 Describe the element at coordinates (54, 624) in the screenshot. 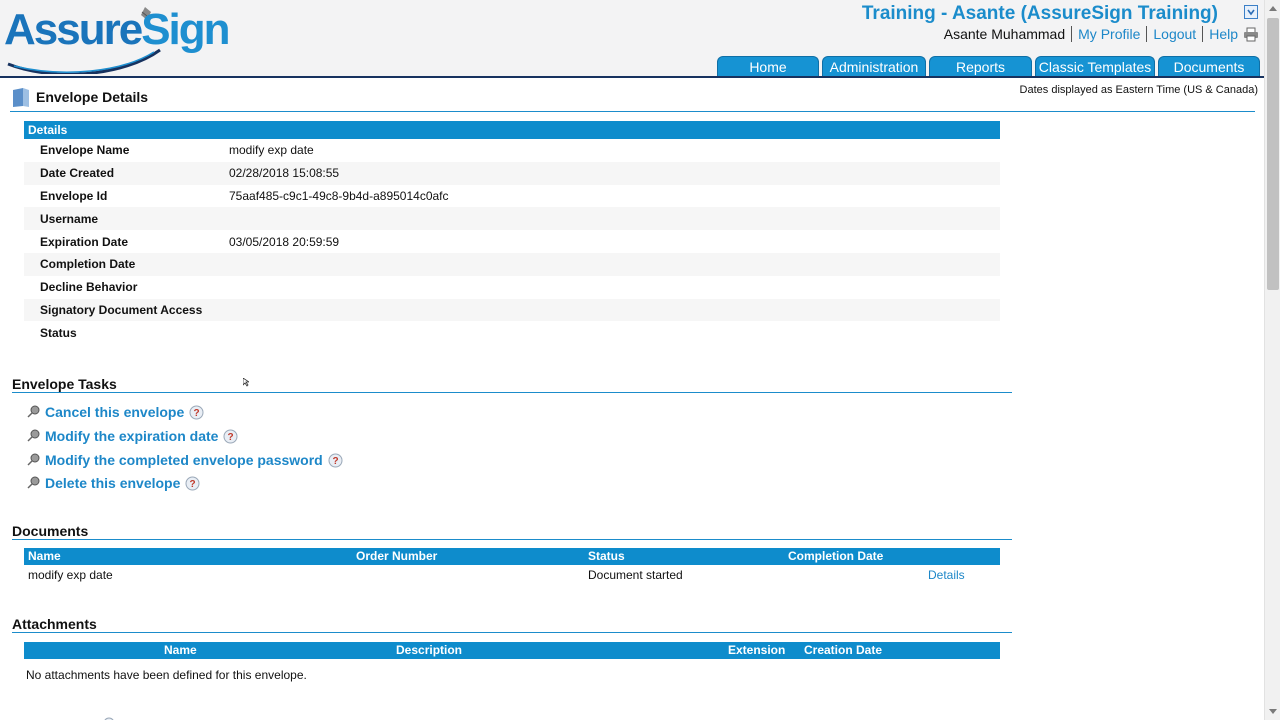

I see `attachments-title: Attachments` at that location.